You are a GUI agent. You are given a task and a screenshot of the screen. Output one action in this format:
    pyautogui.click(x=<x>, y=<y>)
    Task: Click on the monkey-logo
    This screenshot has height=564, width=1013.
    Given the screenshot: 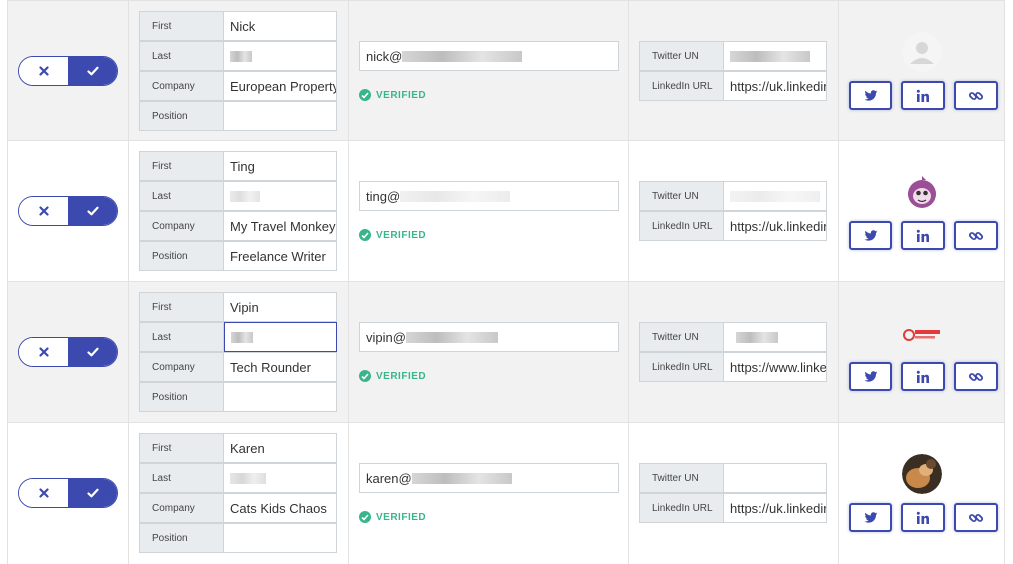 What is the action you would take?
    pyautogui.click(x=922, y=192)
    